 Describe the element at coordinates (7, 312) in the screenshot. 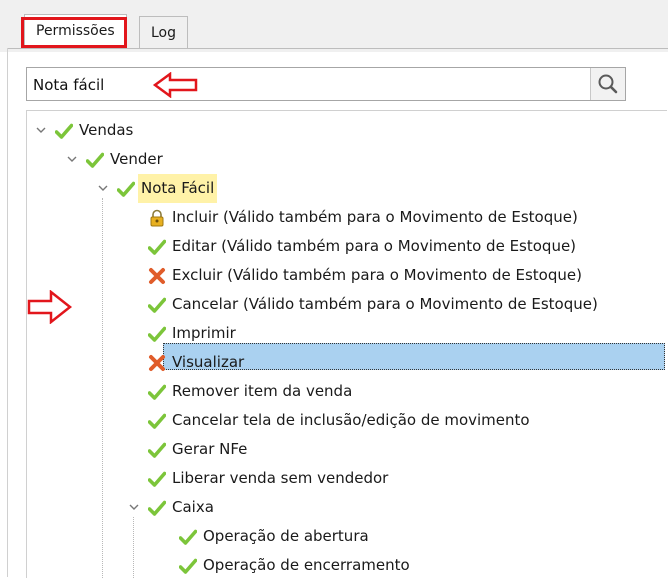

I see `panel-border-left` at that location.